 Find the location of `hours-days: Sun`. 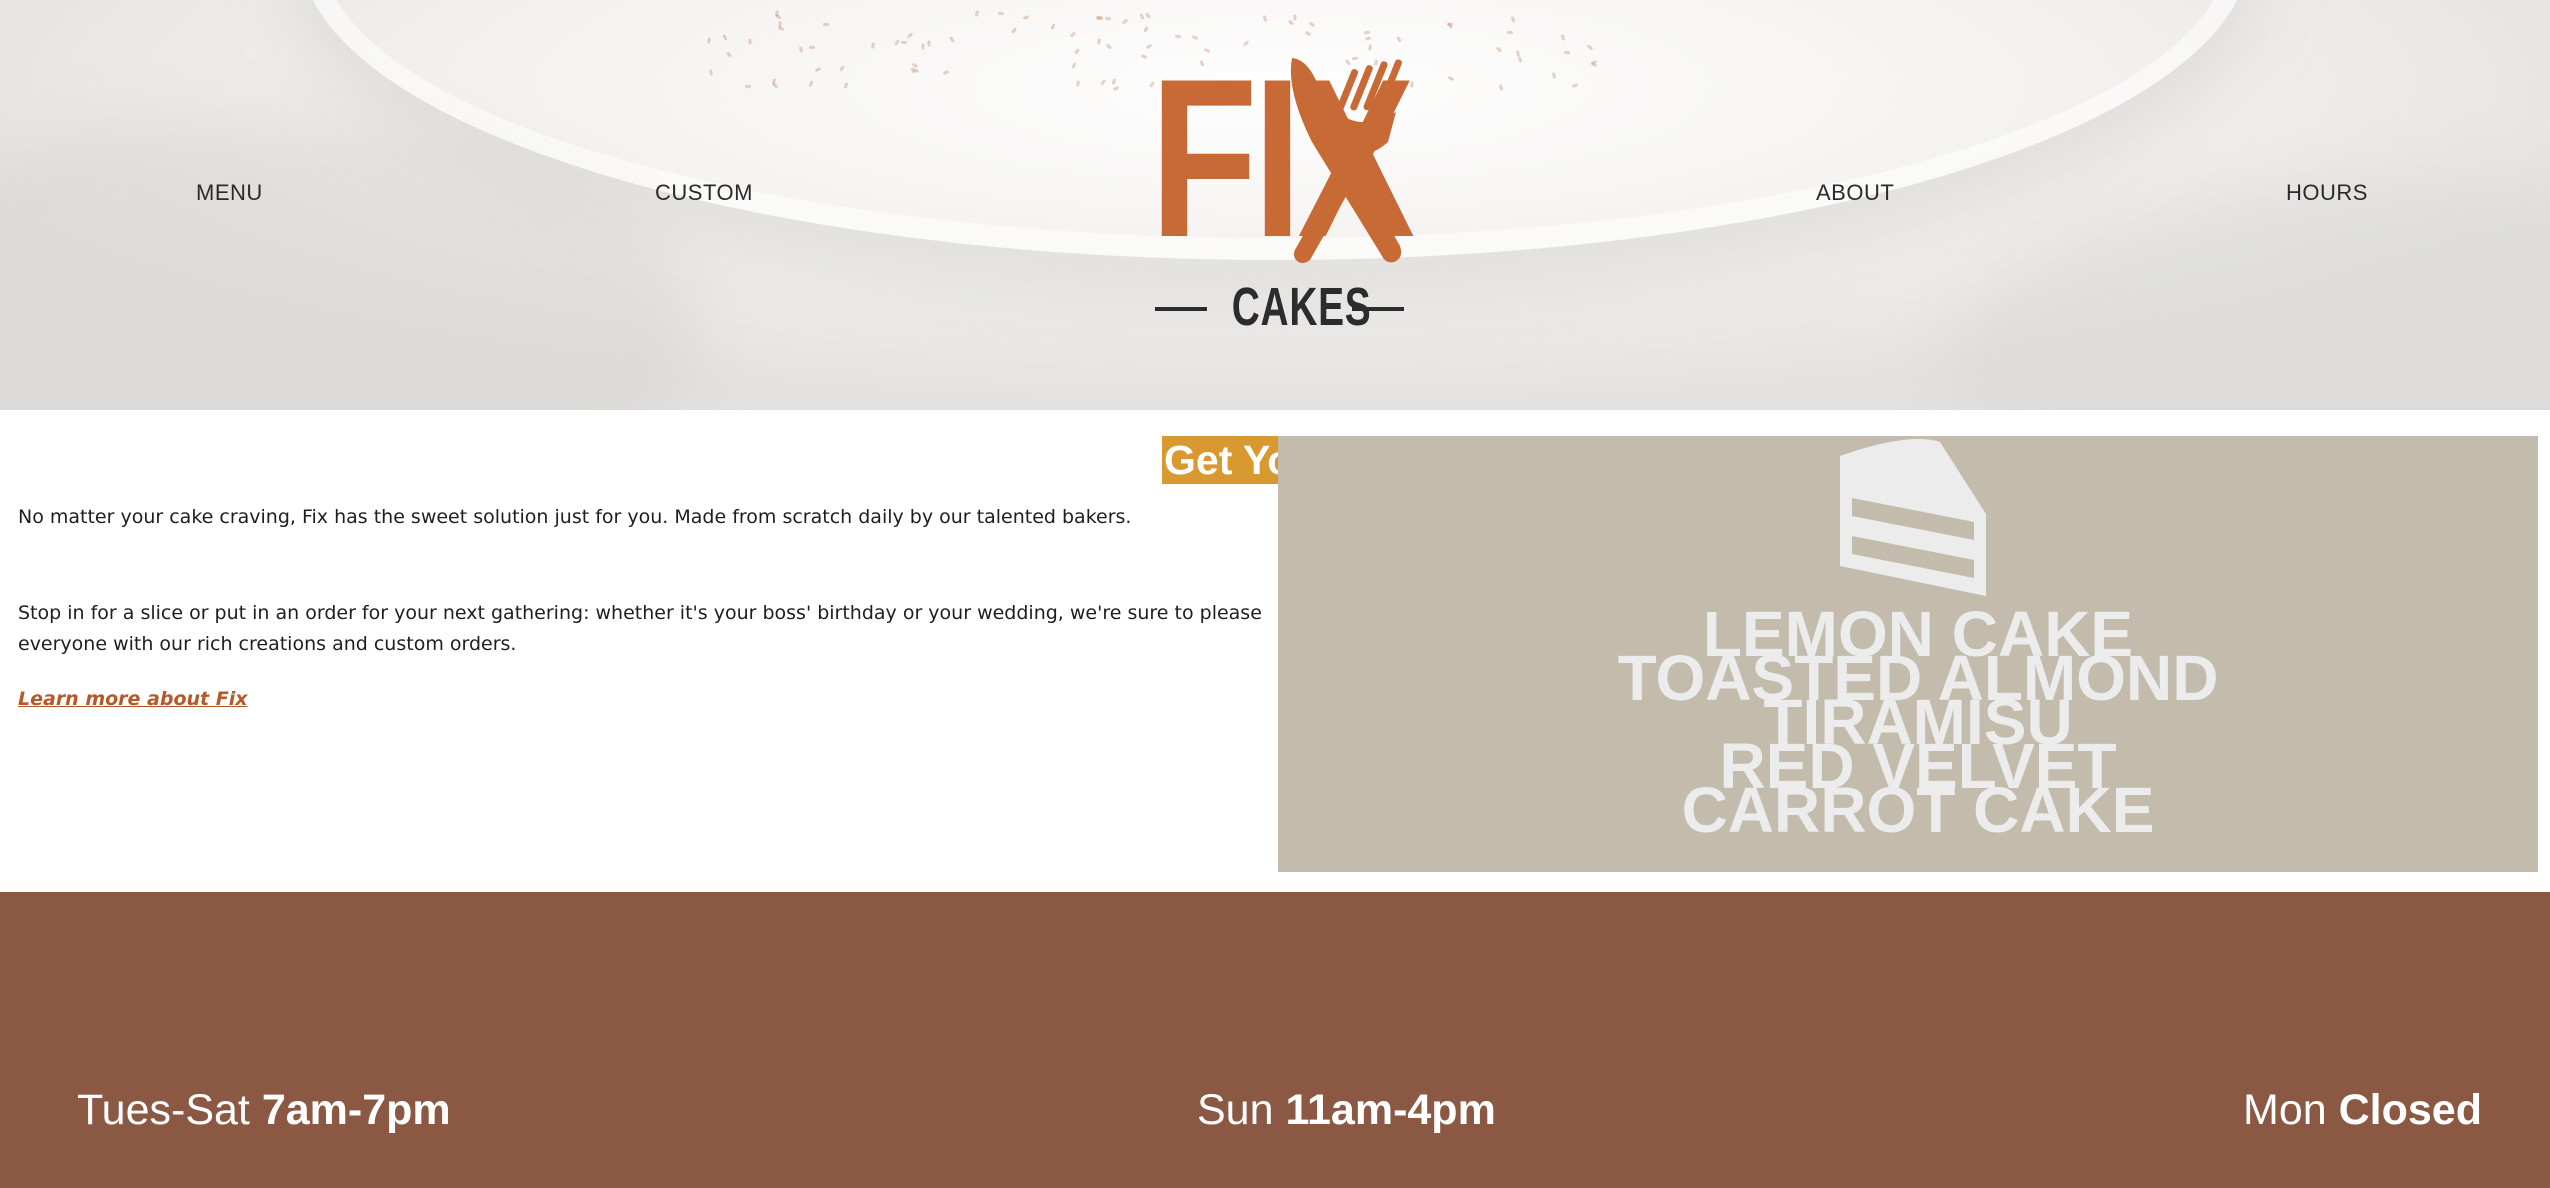

hours-days: Sun is located at coordinates (1235, 1110).